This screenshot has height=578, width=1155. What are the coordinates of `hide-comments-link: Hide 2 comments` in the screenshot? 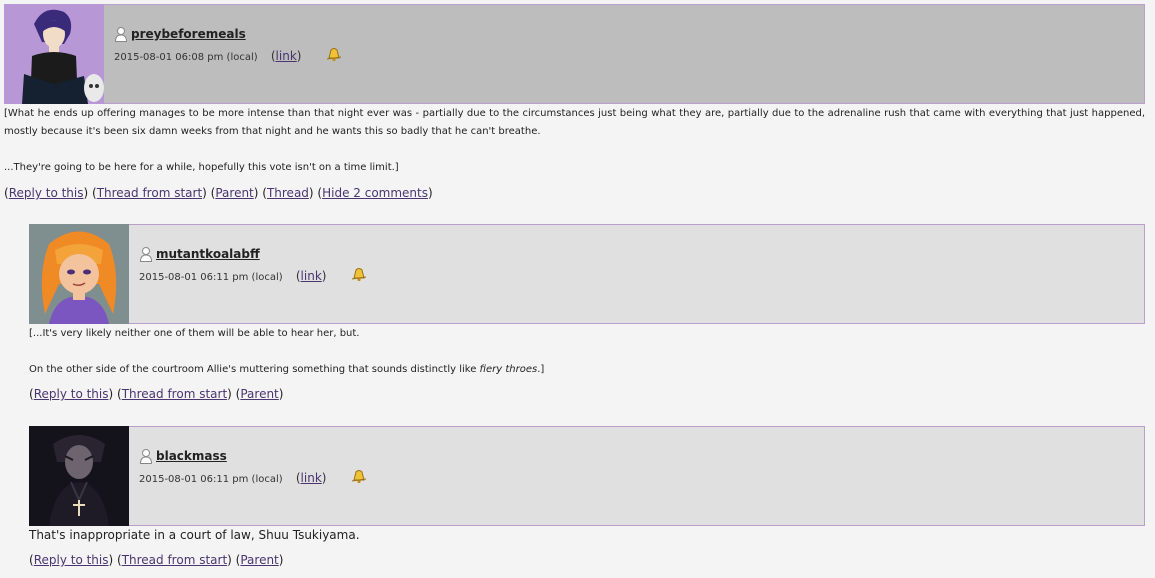 It's located at (375, 193).